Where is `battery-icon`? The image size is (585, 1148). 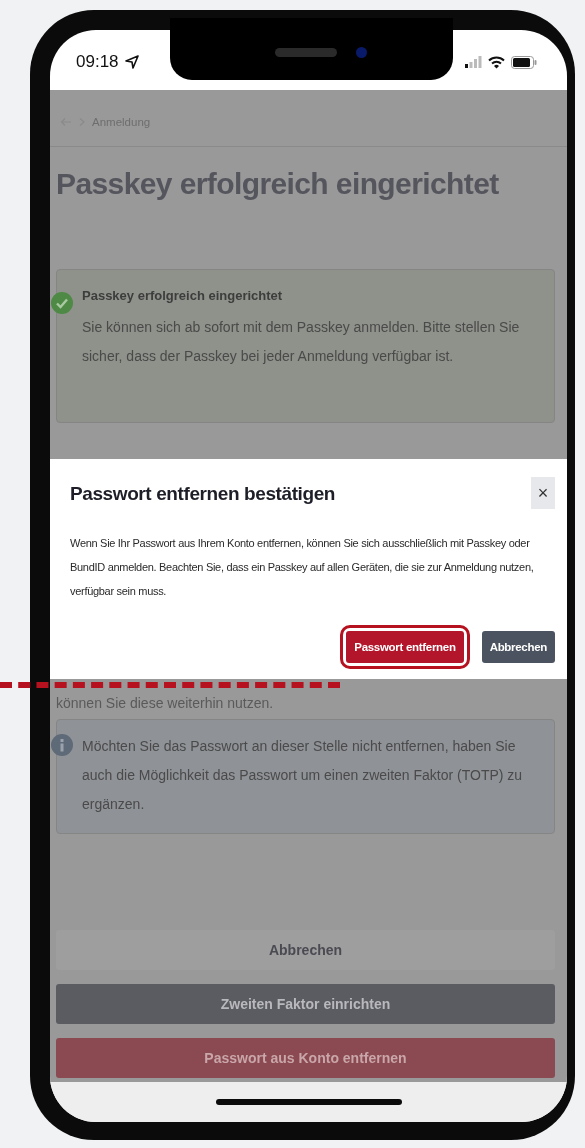
battery-icon is located at coordinates (524, 62).